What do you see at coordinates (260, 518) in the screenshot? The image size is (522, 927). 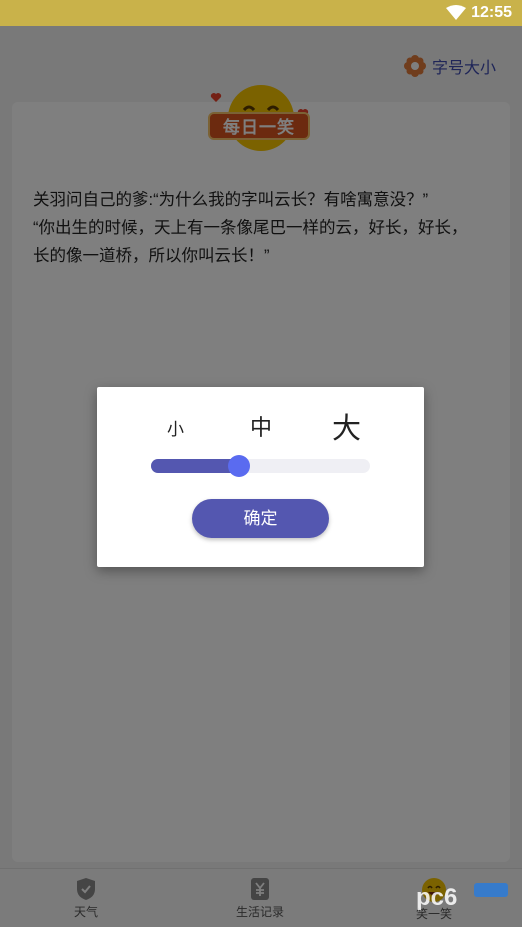 I see `confirm-button: 确定` at bounding box center [260, 518].